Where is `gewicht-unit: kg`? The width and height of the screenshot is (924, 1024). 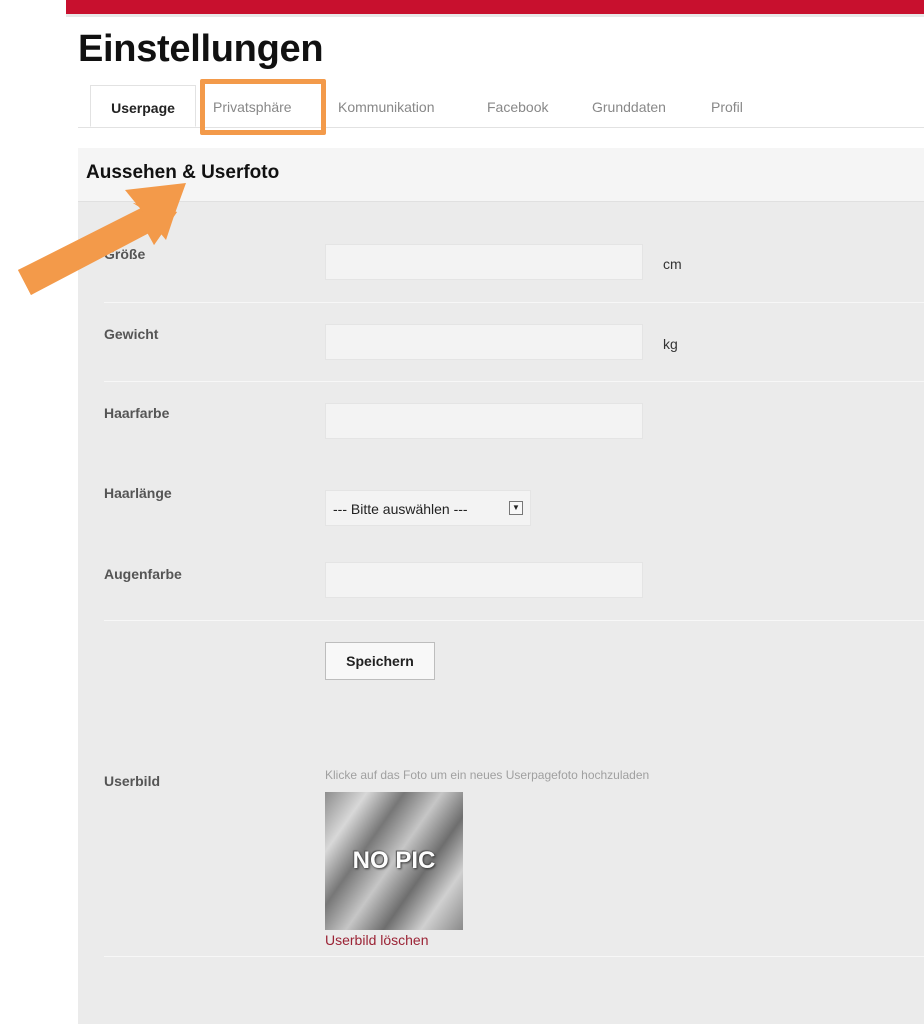 gewicht-unit: kg is located at coordinates (670, 344).